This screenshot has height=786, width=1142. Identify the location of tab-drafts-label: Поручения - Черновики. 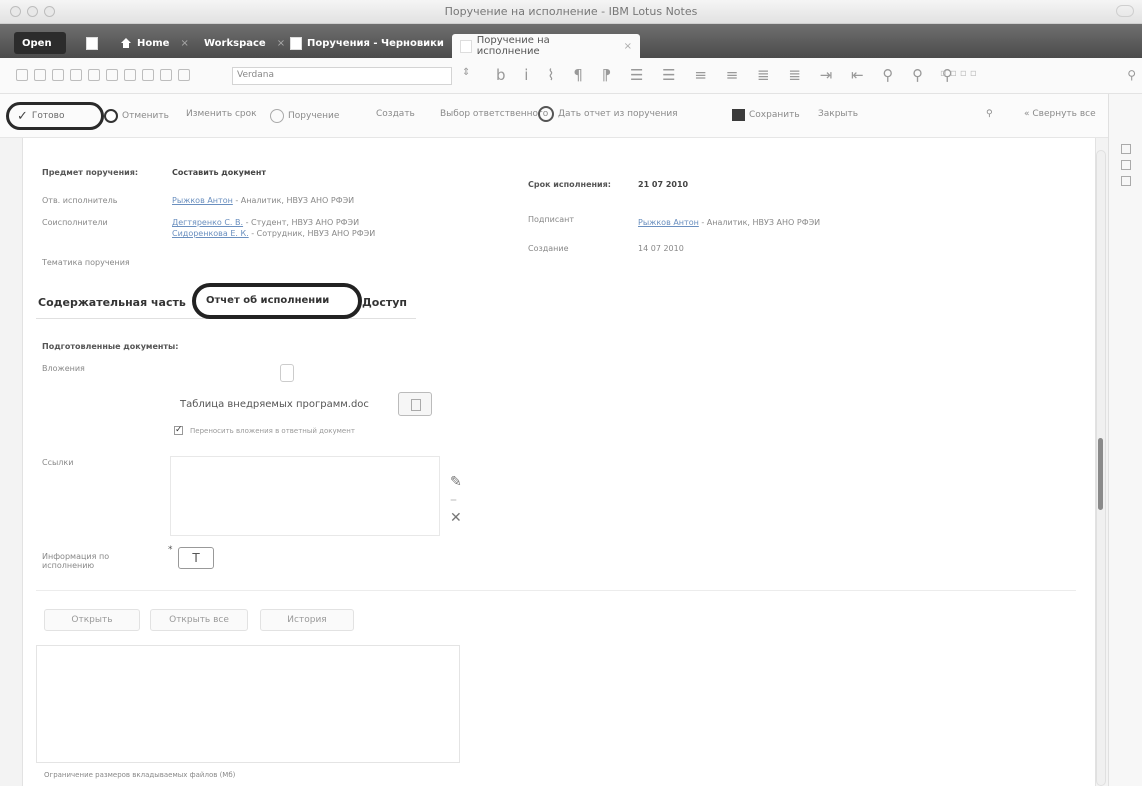
(375, 43).